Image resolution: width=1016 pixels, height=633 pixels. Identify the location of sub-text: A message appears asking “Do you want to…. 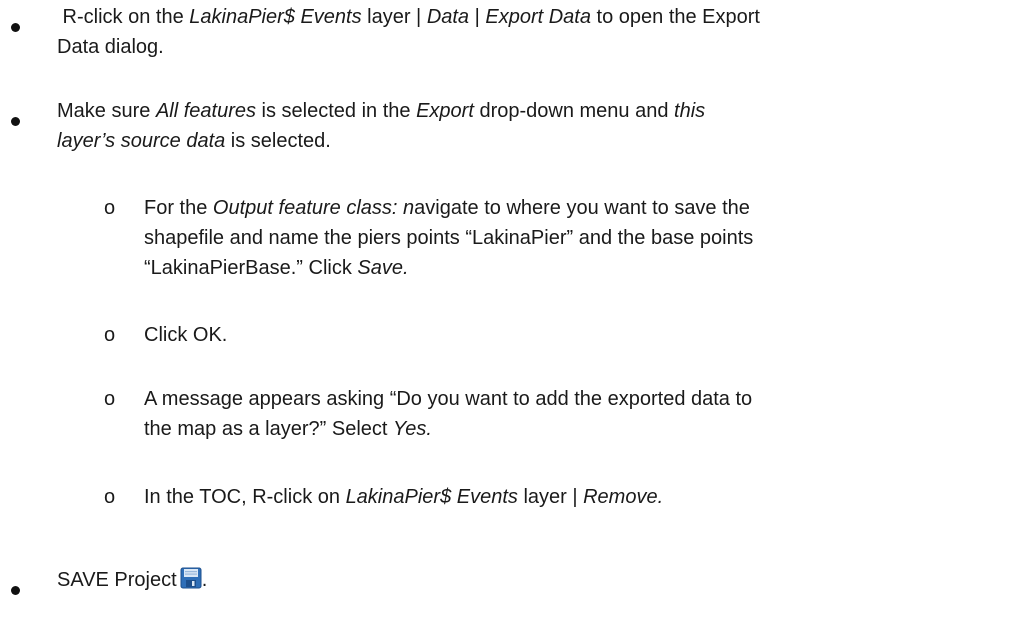
(448, 414).